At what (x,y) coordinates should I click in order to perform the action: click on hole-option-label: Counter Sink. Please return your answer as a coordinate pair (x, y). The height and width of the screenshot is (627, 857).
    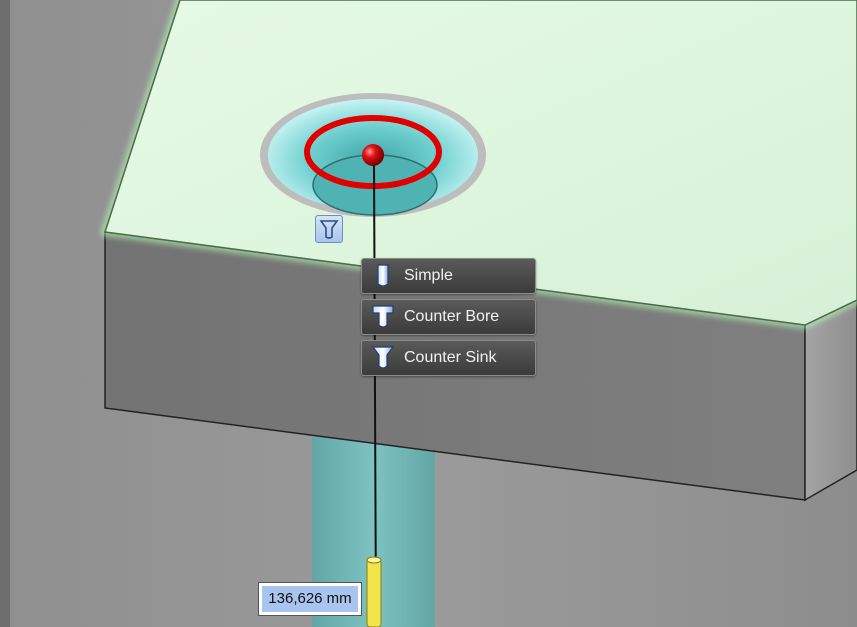
    Looking at the image, I should click on (450, 357).